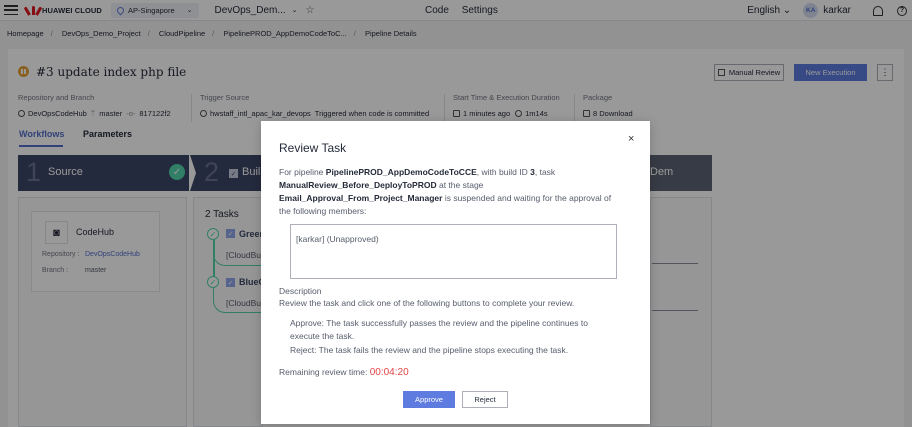  I want to click on intro-text: For pipeline, so click(302, 172).